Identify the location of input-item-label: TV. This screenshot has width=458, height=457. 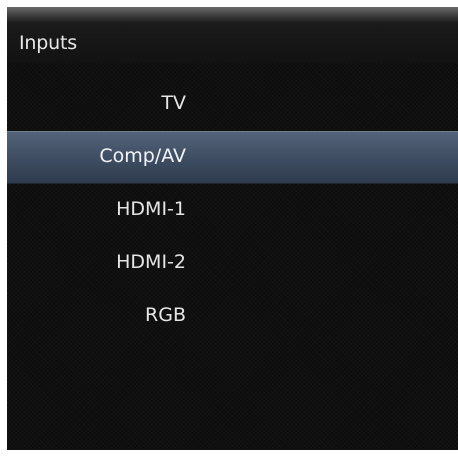
(173, 103).